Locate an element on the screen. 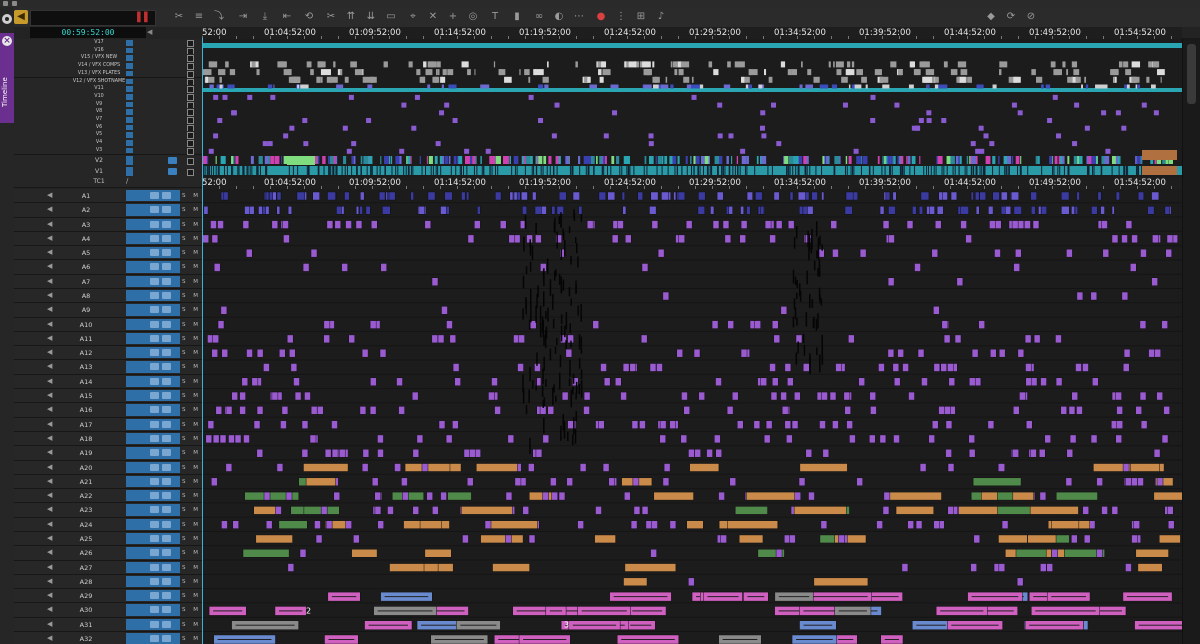 The image size is (1200, 644). track-lock-pencil-icon is located at coordinates (129, 150).